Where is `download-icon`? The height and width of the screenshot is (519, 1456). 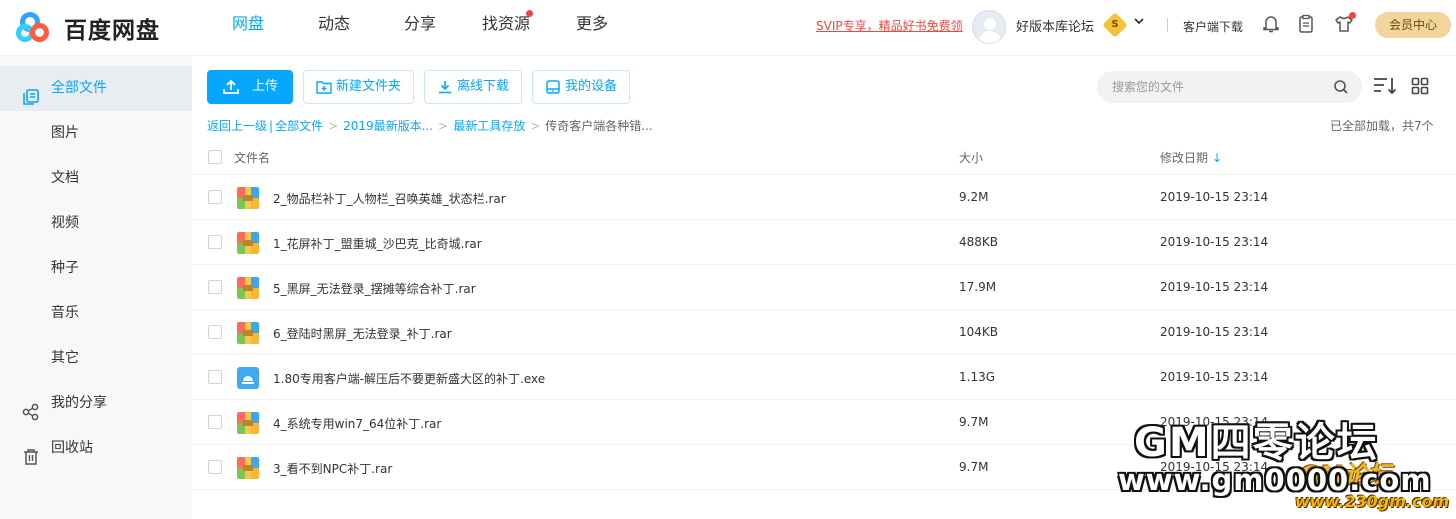
download-icon is located at coordinates (444, 87).